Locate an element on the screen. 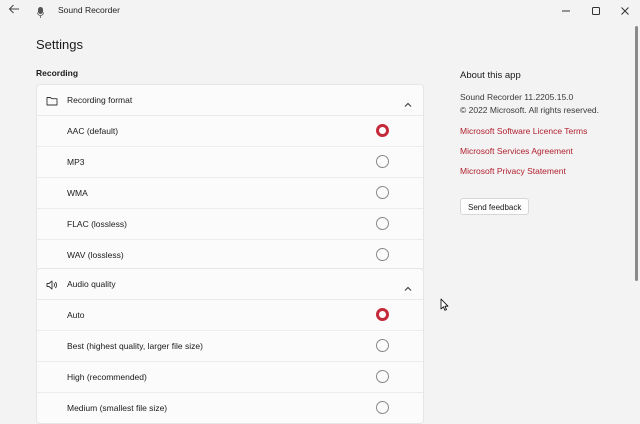  audio-quality-header: Audio quality is located at coordinates (230, 284).